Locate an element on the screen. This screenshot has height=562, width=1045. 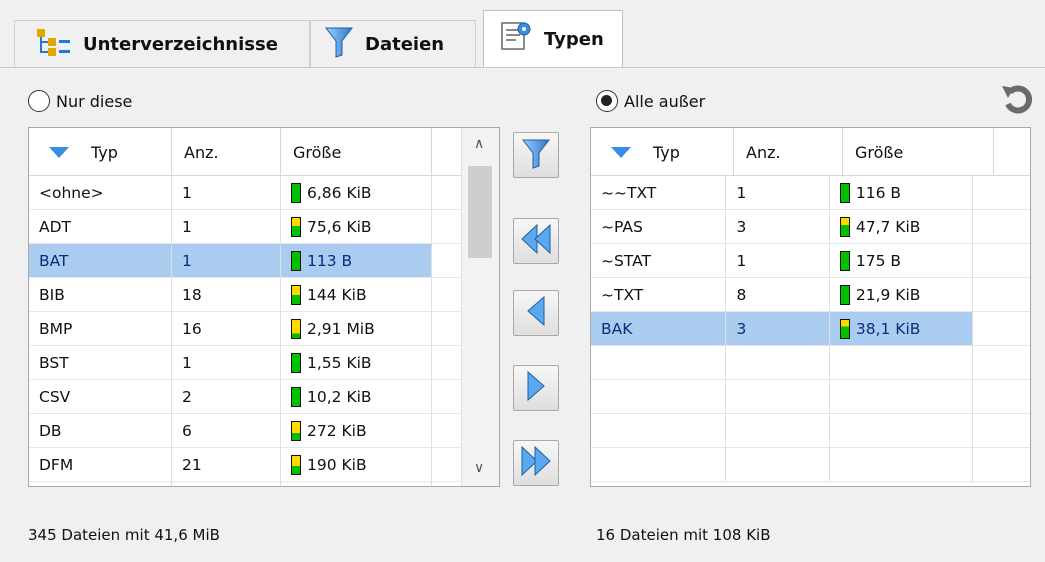
table-row: BST 1 1,55 KiB is located at coordinates (264, 363).